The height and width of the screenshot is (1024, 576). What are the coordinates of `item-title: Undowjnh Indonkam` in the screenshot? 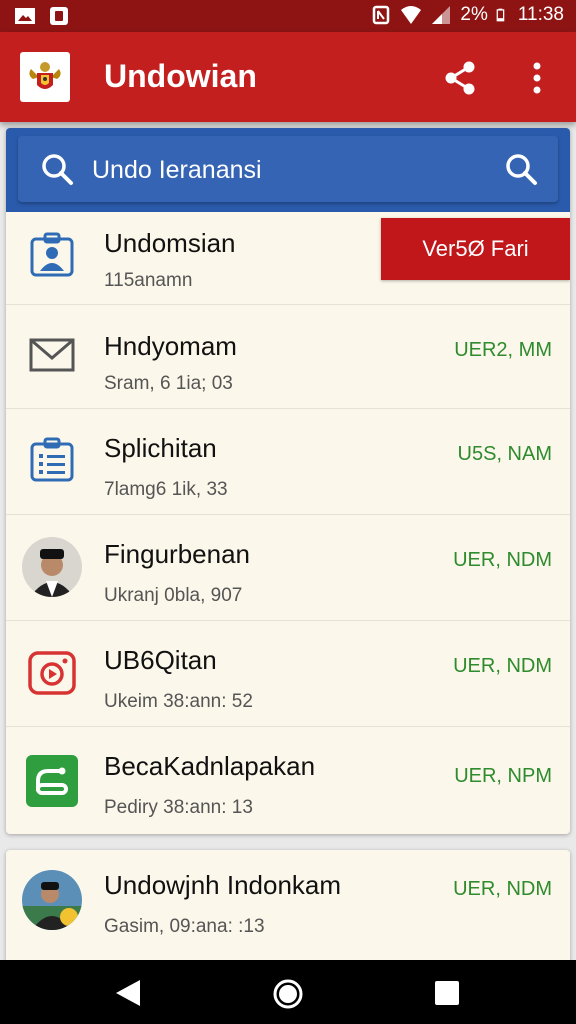 It's located at (223, 885).